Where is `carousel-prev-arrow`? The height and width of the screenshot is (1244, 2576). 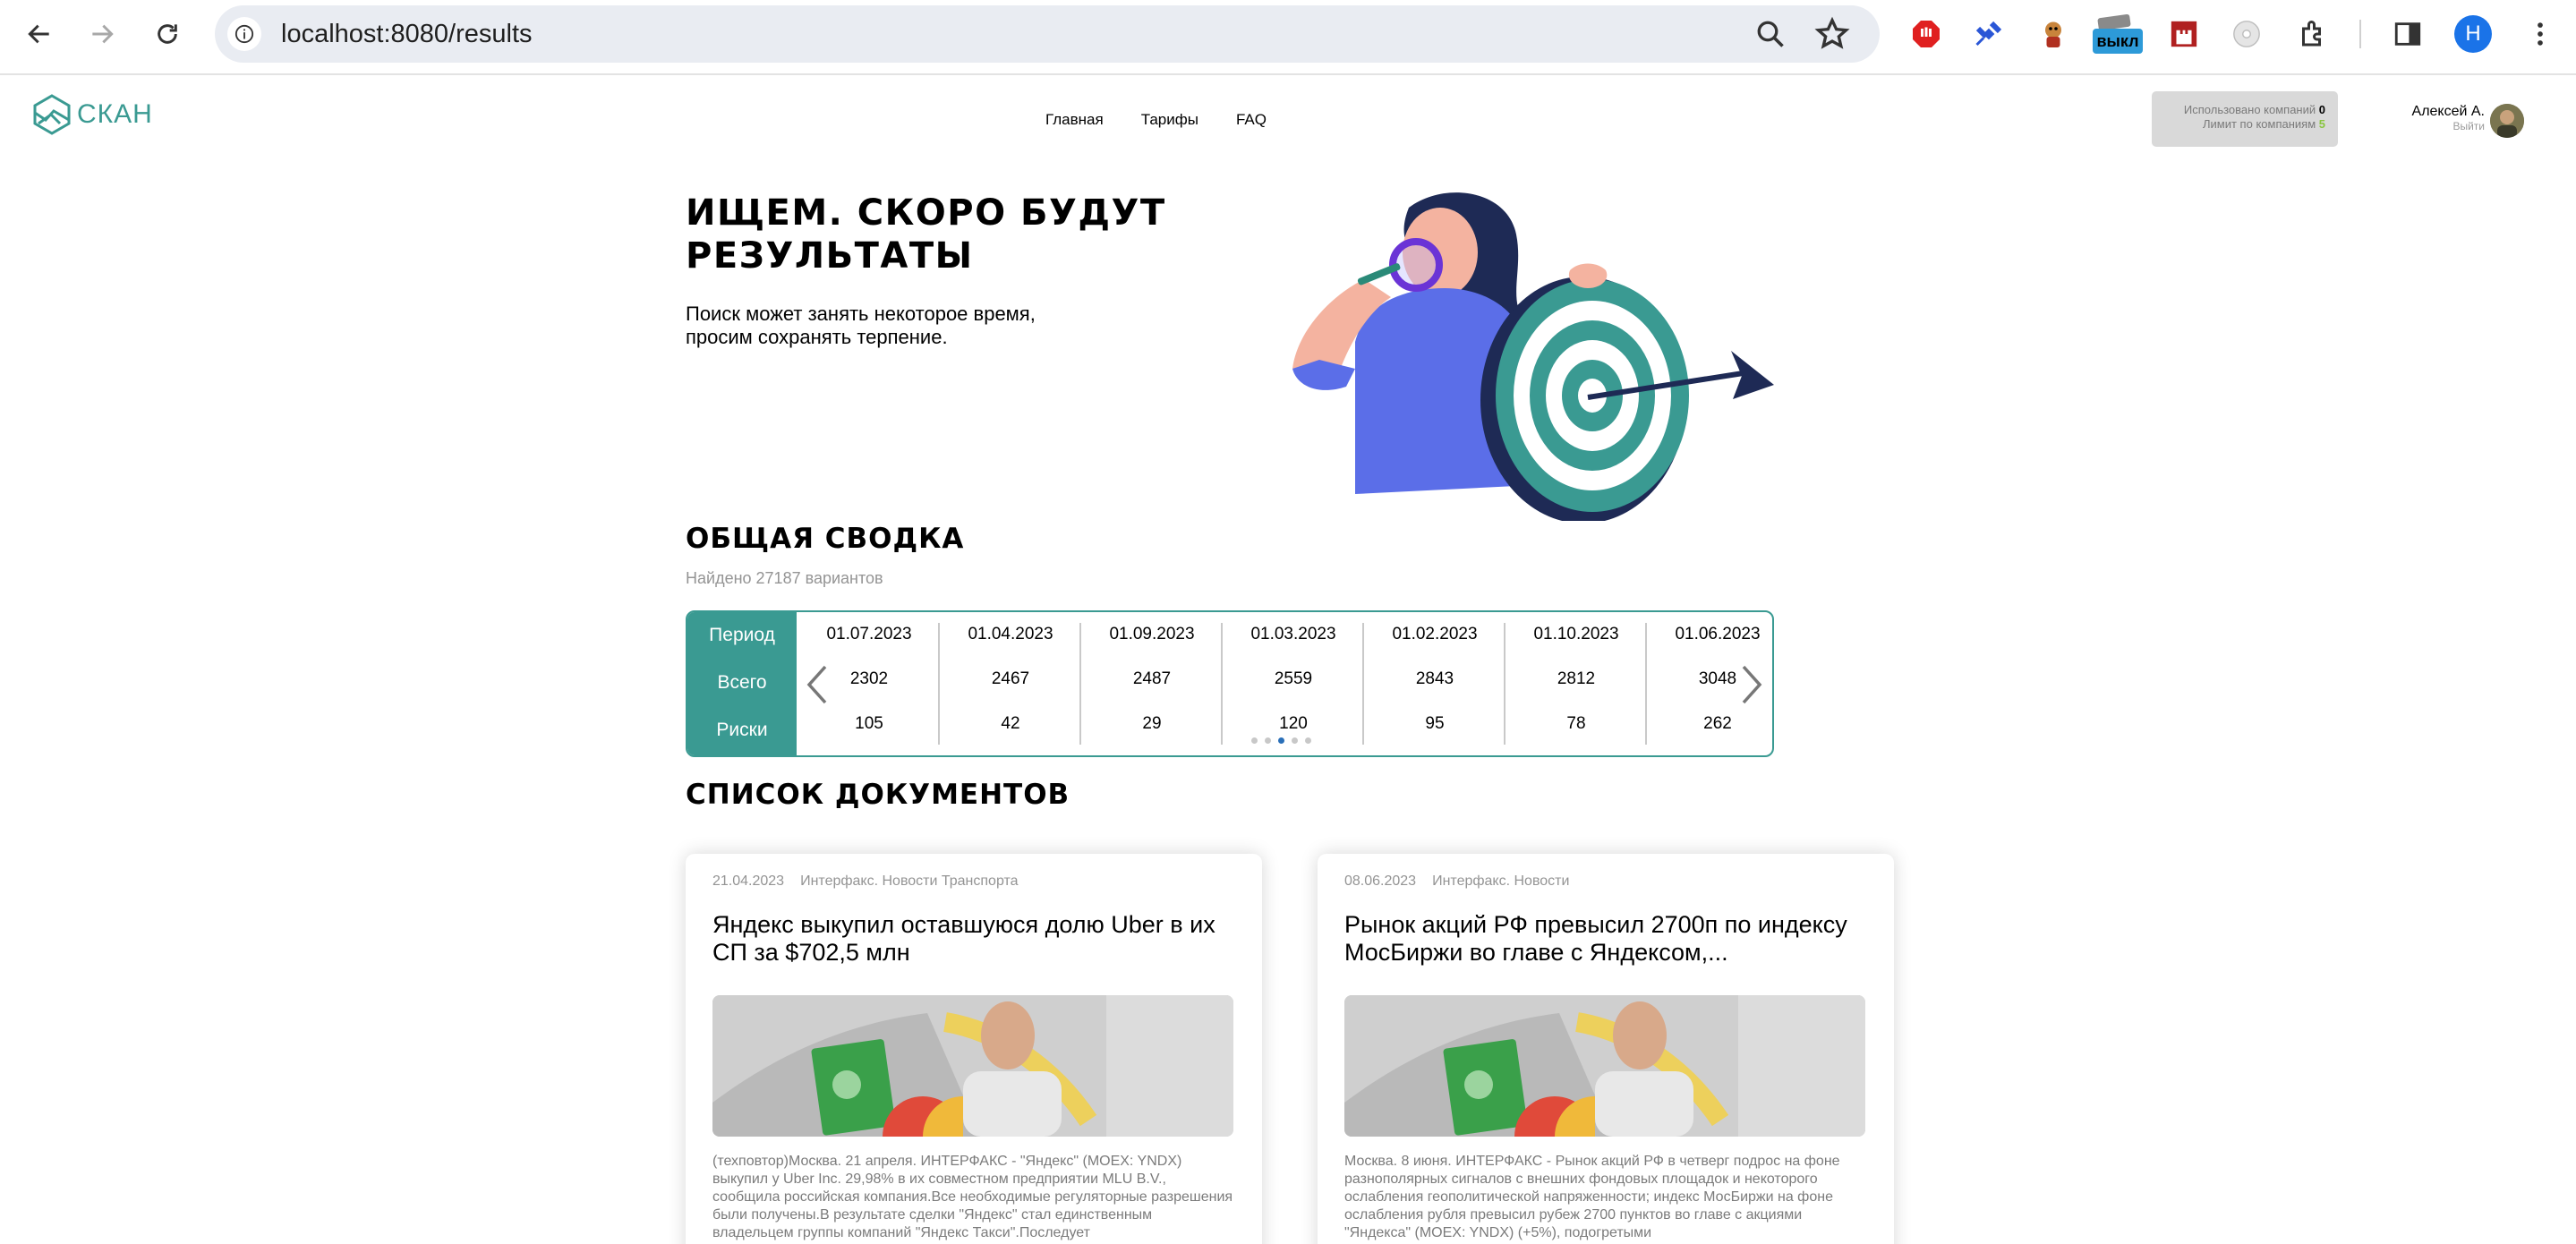 carousel-prev-arrow is located at coordinates (817, 685).